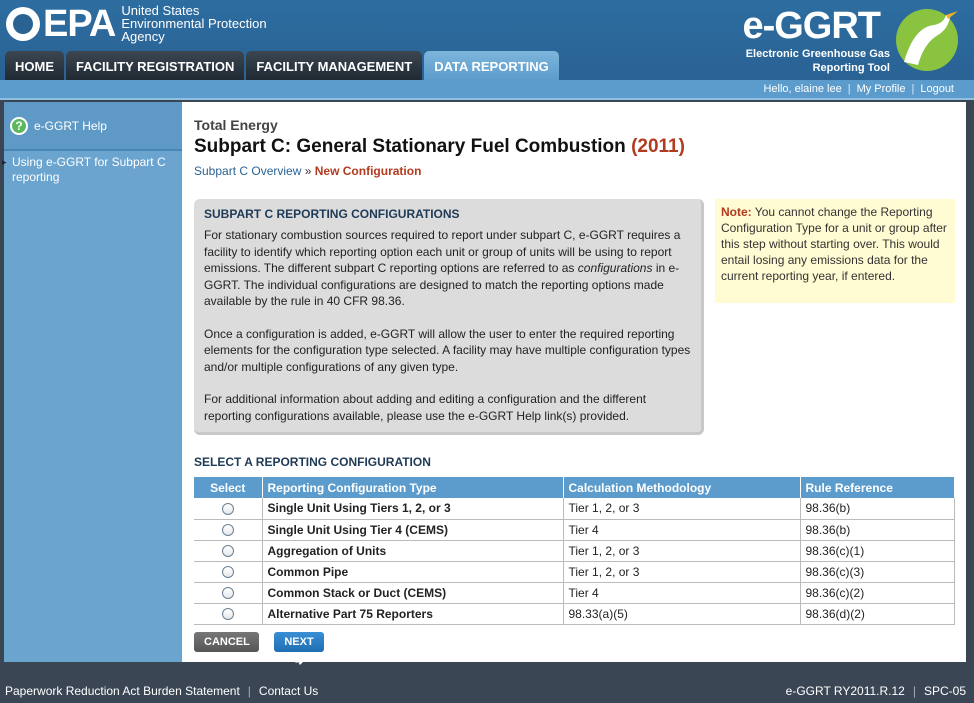 The width and height of the screenshot is (974, 703). What do you see at coordinates (811, 26) in the screenshot?
I see `eggrt-title: e-GGRT` at bounding box center [811, 26].